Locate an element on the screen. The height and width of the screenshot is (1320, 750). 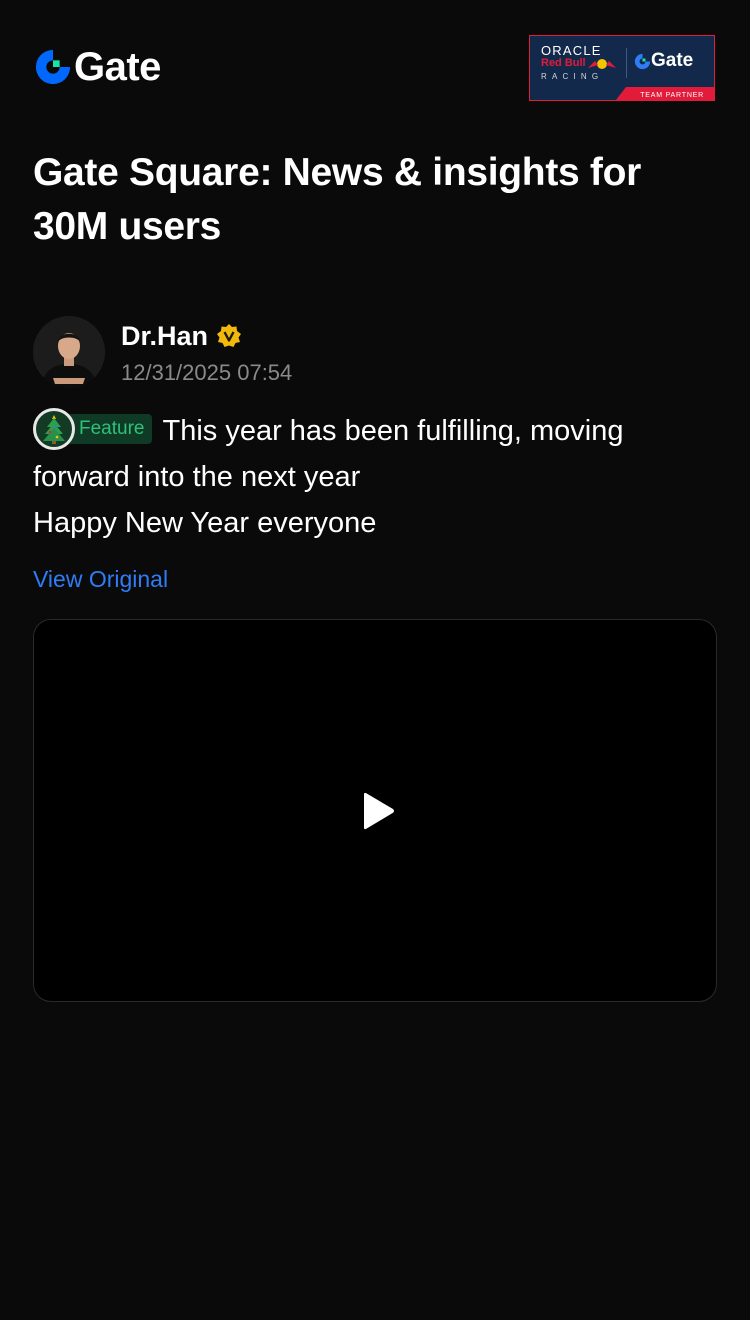
view-original-link: View Original is located at coordinates (100, 579).